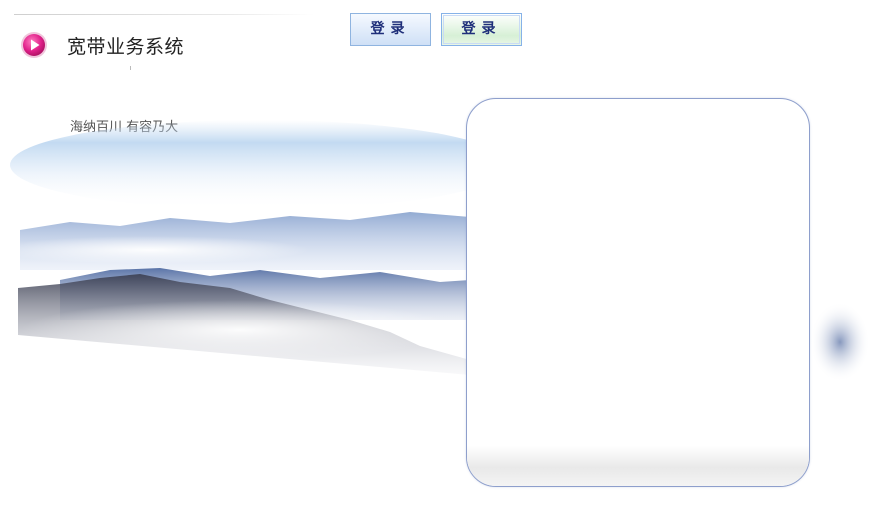 This screenshot has width=880, height=511. What do you see at coordinates (481, 29) in the screenshot?
I see `login-button-alt: 登录` at bounding box center [481, 29].